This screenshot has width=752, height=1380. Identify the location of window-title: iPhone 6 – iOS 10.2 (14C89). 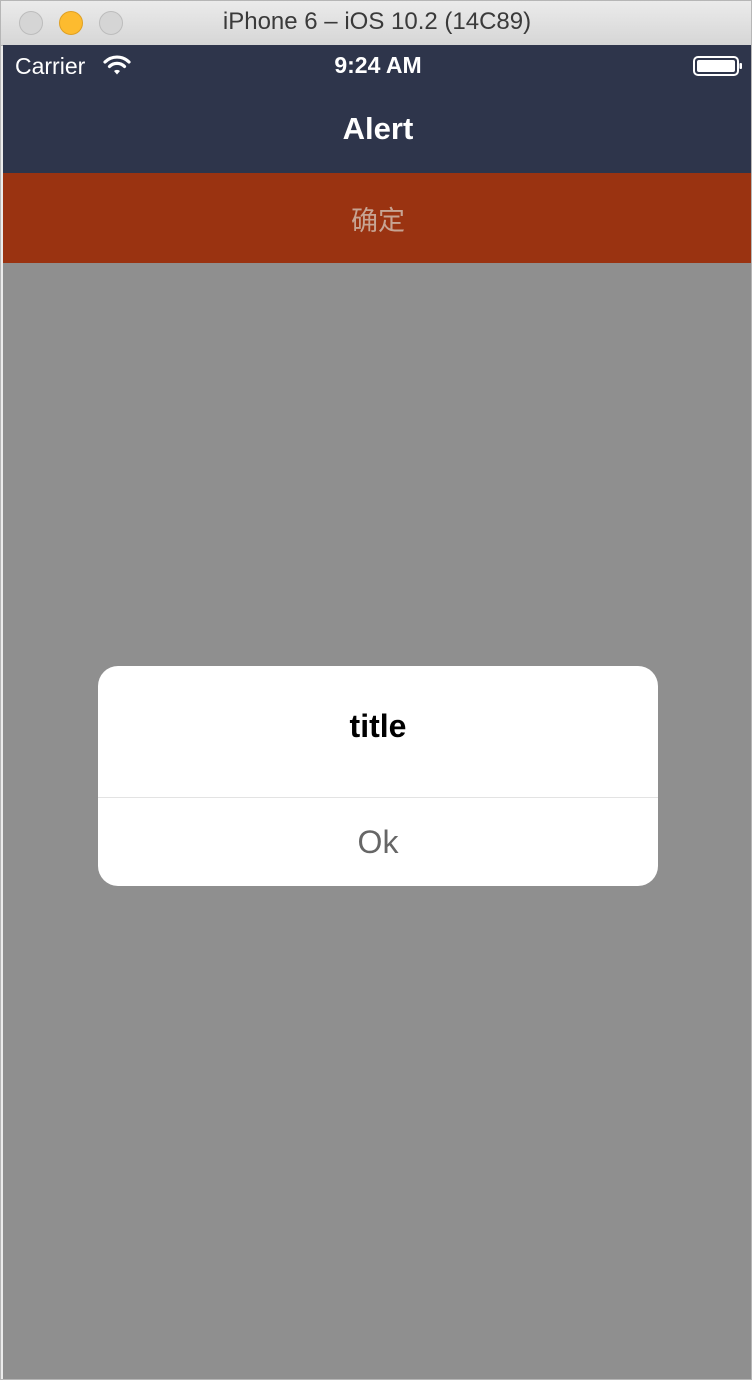
(377, 21).